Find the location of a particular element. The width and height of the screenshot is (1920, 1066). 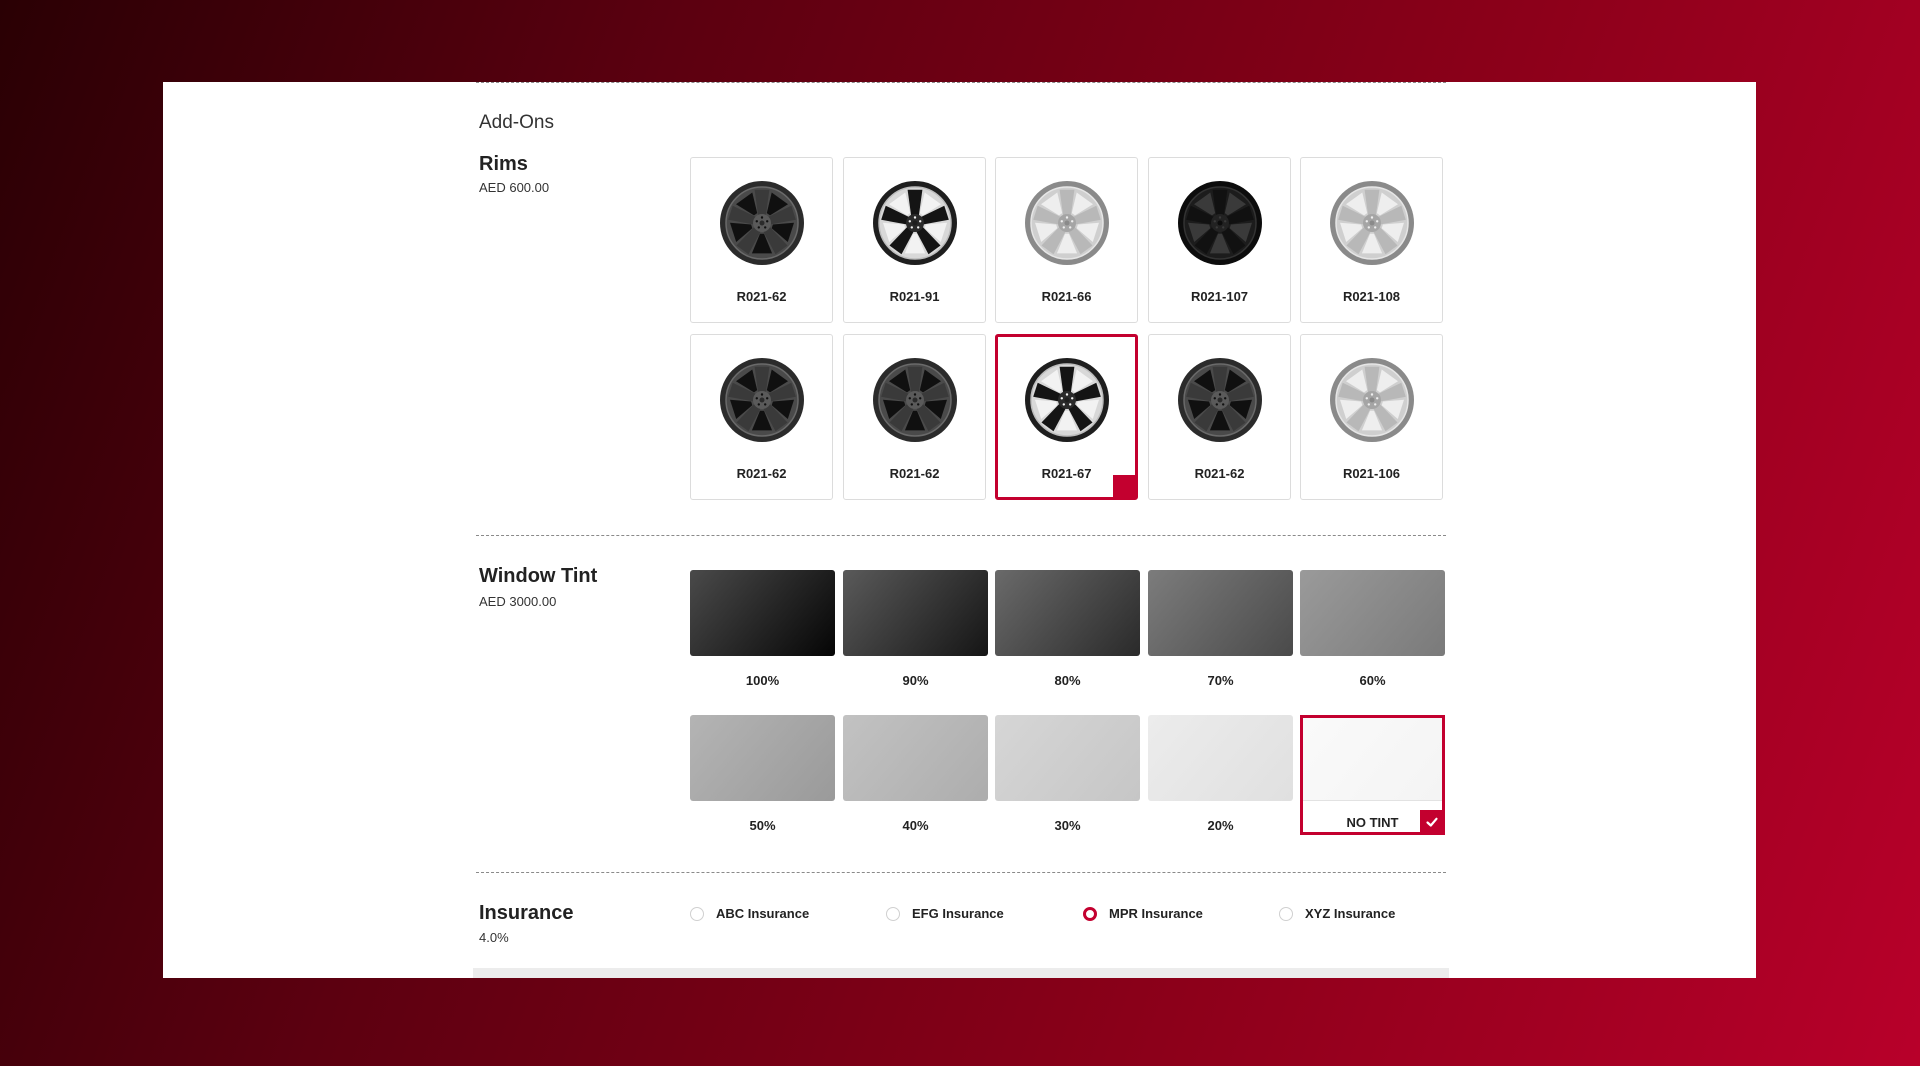

insurance-option-label: ABC Insurance is located at coordinates (763, 913).